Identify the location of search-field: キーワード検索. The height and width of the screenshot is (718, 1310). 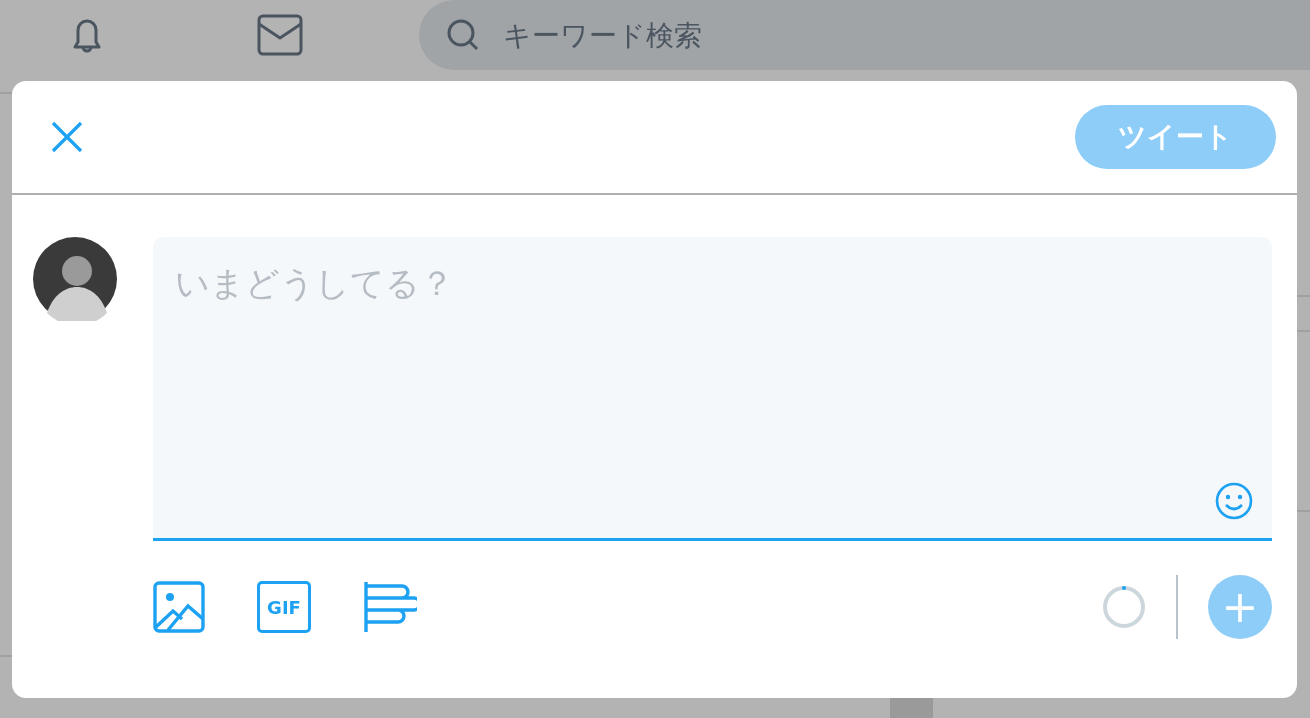
(864, 35).